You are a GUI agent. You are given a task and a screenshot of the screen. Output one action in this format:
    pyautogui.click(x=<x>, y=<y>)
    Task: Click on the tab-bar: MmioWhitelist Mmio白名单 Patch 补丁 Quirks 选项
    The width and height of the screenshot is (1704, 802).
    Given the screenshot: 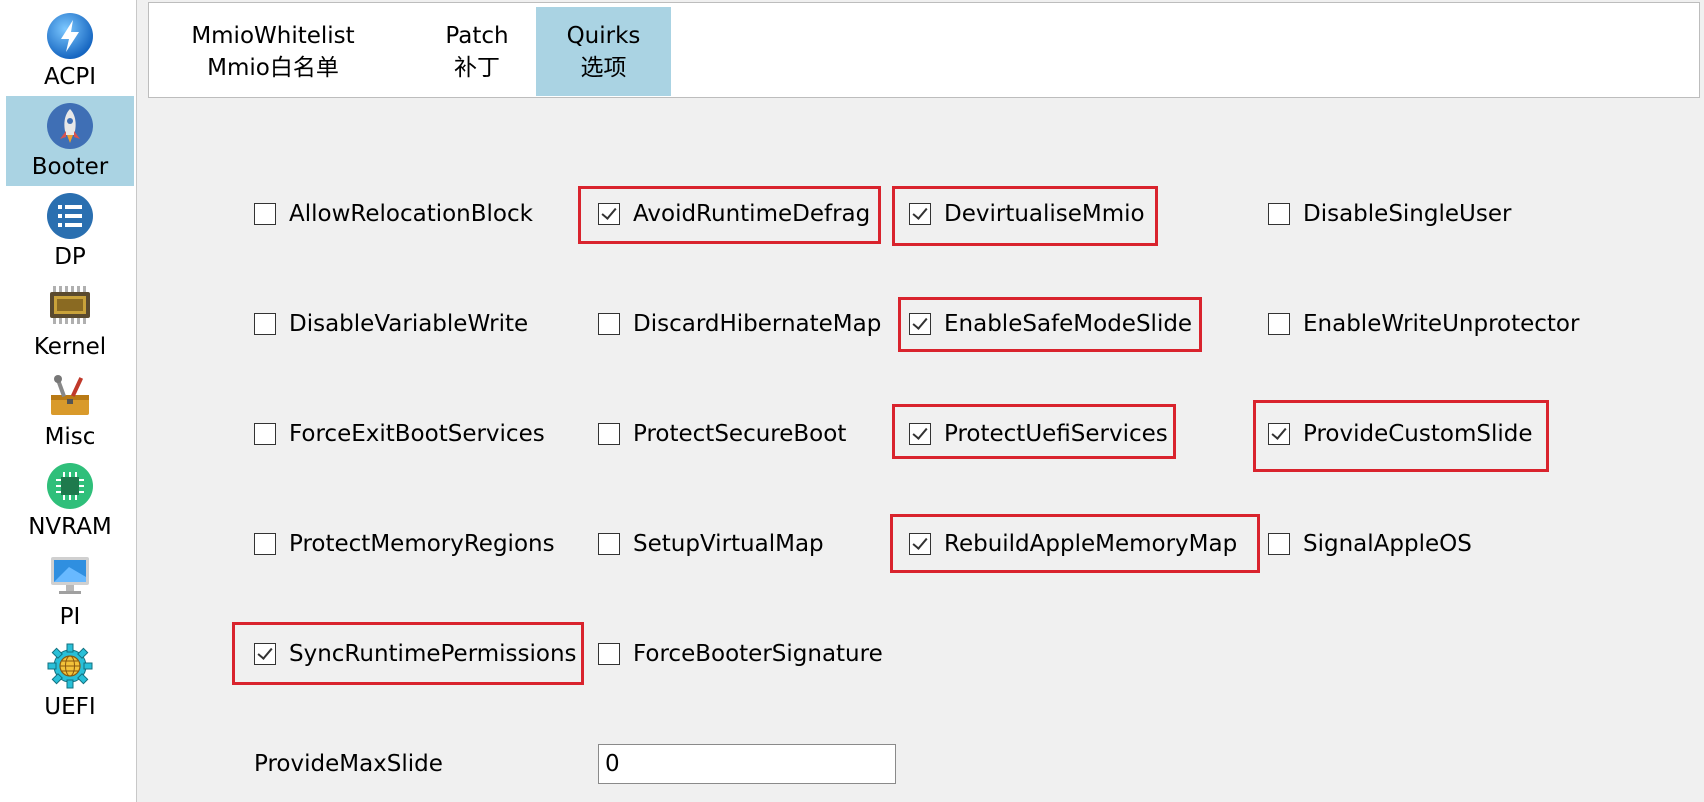 What is the action you would take?
    pyautogui.click(x=924, y=50)
    